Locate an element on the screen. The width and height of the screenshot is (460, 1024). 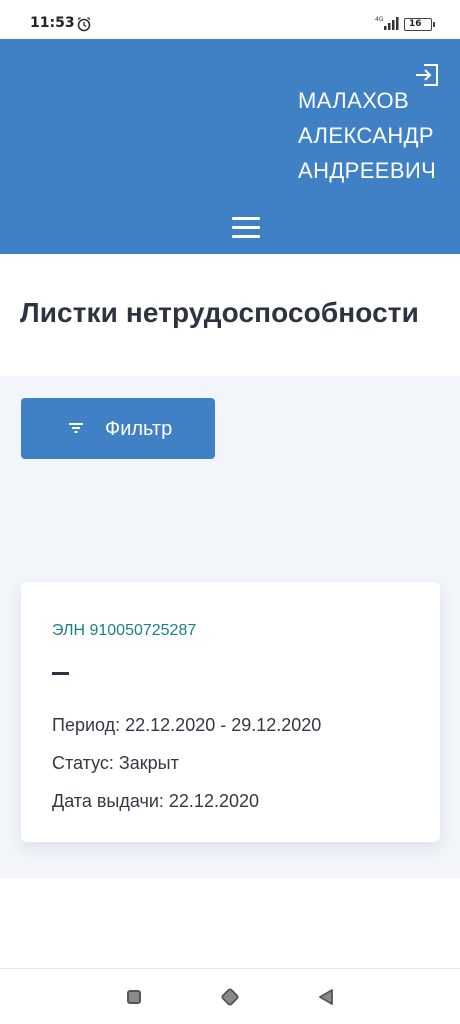
status-bar: 11:53 4G 16 is located at coordinates (230, 20).